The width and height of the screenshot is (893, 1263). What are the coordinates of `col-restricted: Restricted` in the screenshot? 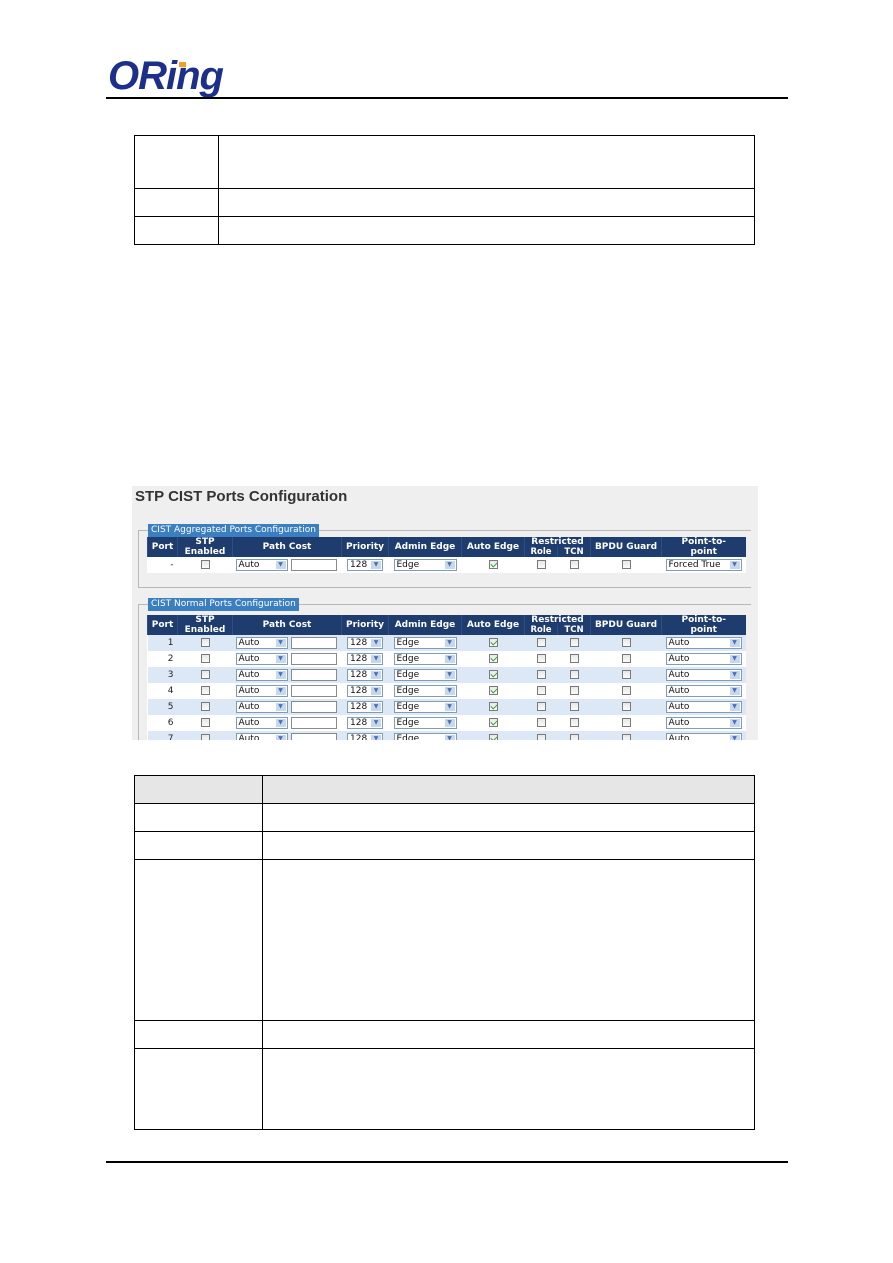 It's located at (557, 620).